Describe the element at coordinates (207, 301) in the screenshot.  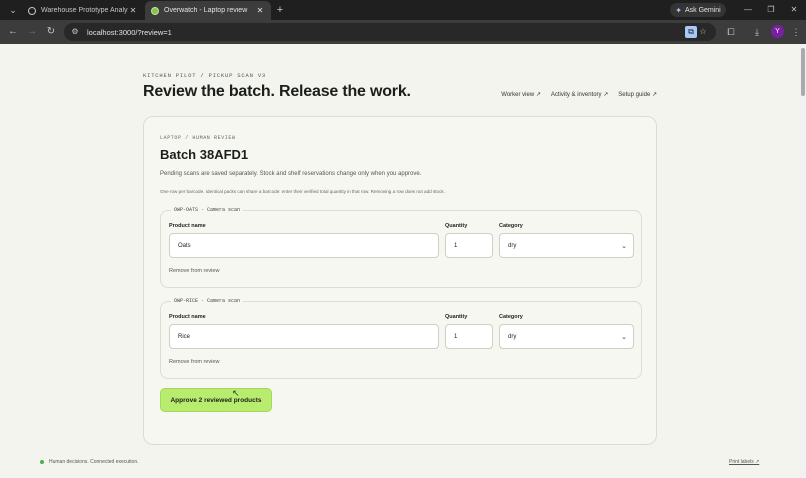
I see `product-legend: OWP-RICE · Camera scan` at that location.